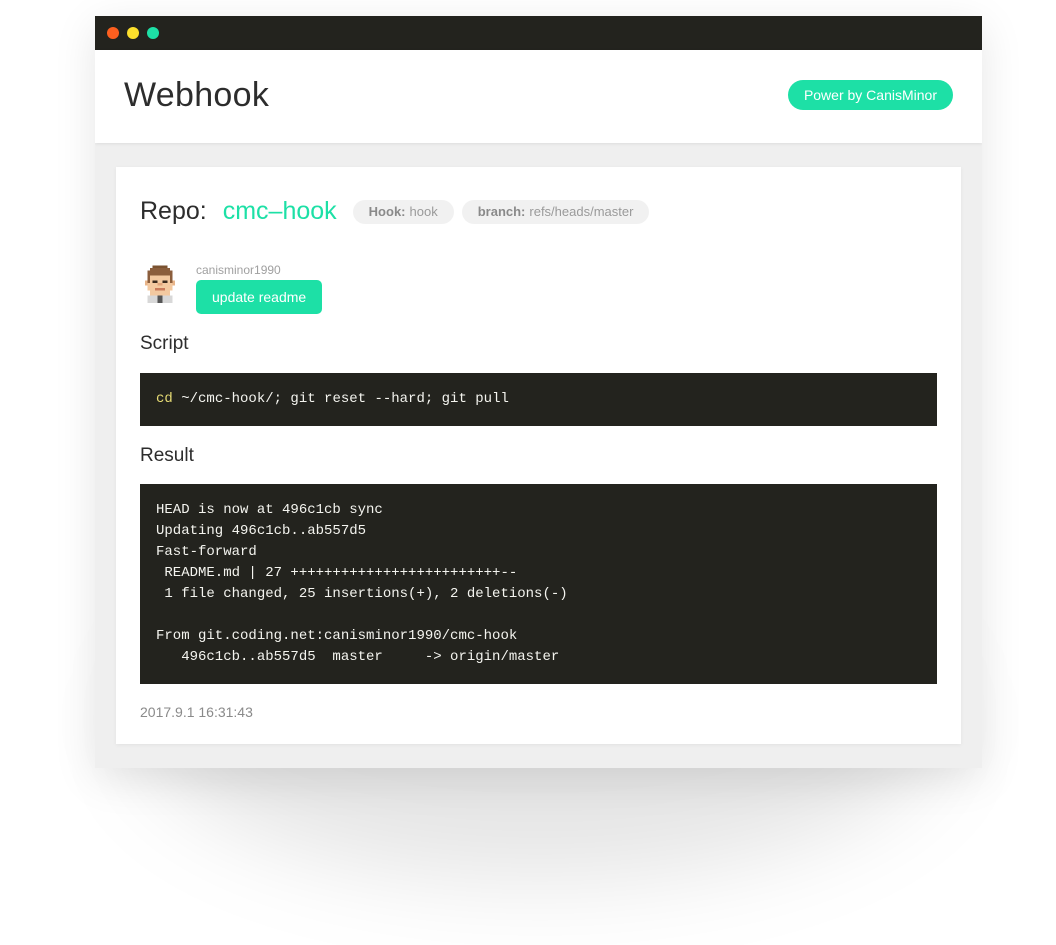 The image size is (1056, 945). I want to click on minimize-window-icon, so click(133, 33).